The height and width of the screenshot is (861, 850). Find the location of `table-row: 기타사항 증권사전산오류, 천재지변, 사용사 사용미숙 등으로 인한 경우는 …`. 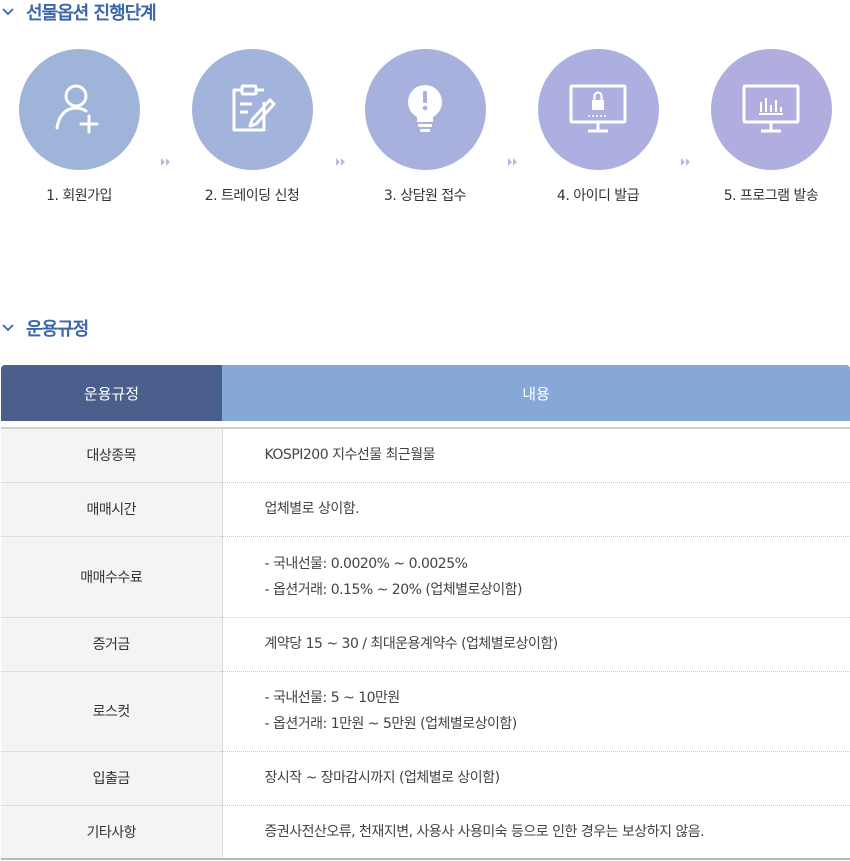

table-row: 기타사항 증권사전산오류, 천재지변, 사용사 사용미숙 등으로 인한 경우는 … is located at coordinates (425, 832).